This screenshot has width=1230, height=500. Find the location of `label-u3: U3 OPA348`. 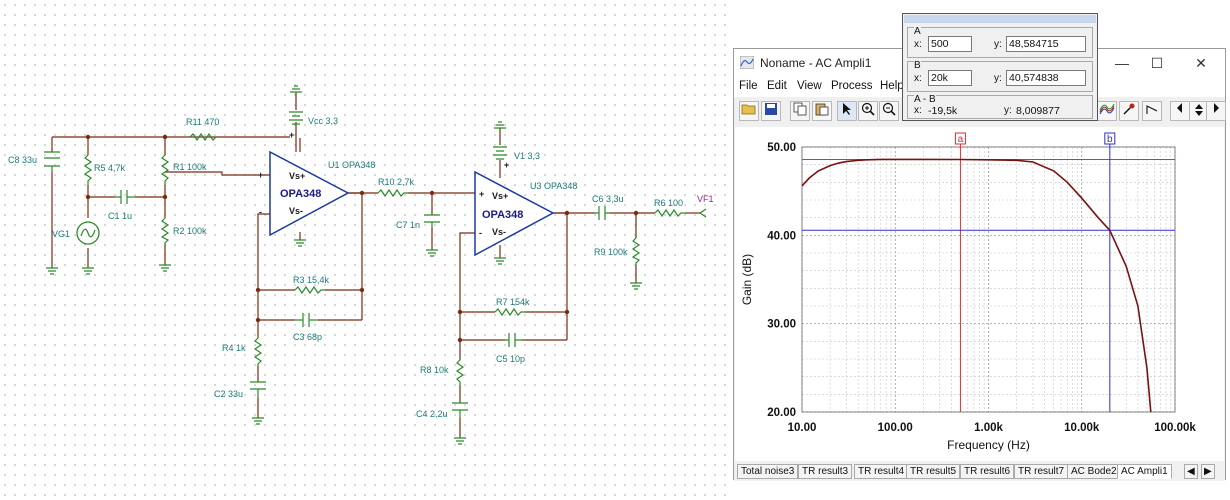

label-u3: U3 OPA348 is located at coordinates (553, 186).